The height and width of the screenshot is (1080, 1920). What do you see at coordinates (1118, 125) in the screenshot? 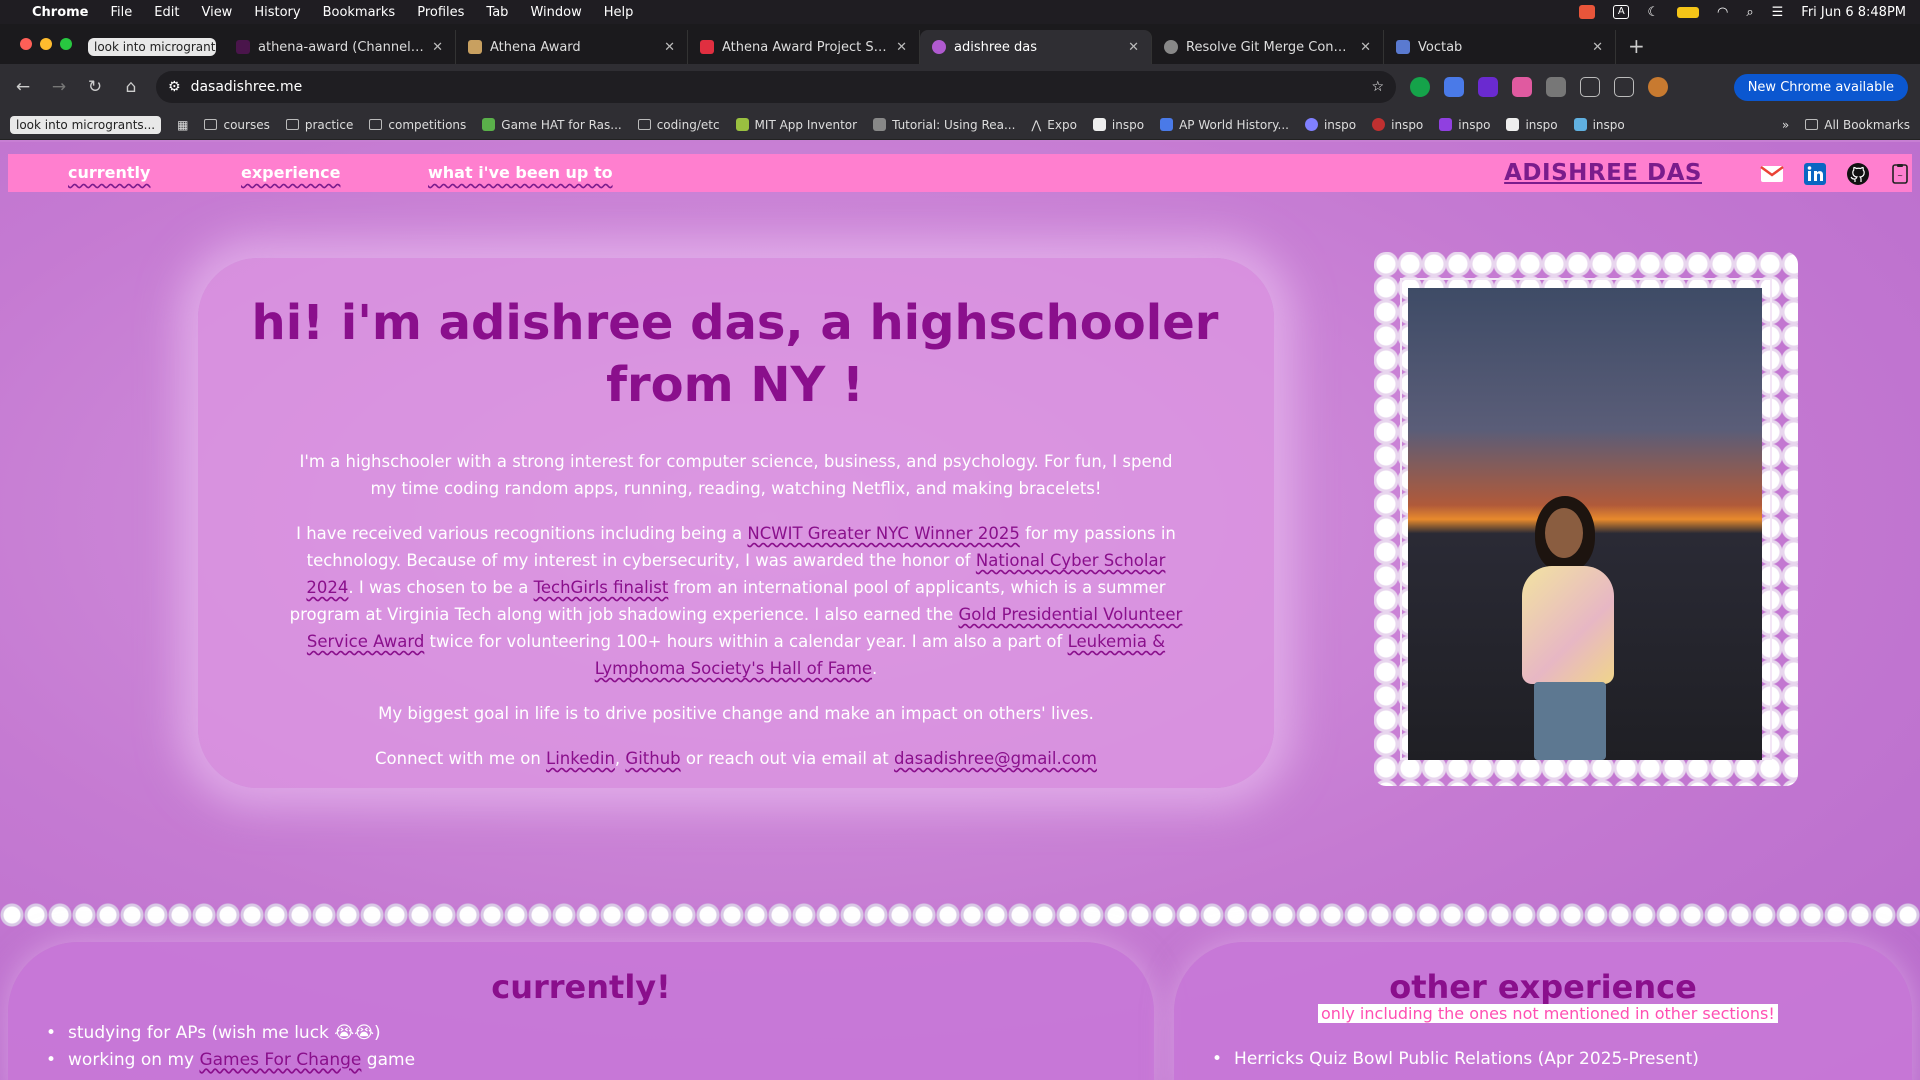
I see `bookmark-inspo-1: inspo` at bounding box center [1118, 125].